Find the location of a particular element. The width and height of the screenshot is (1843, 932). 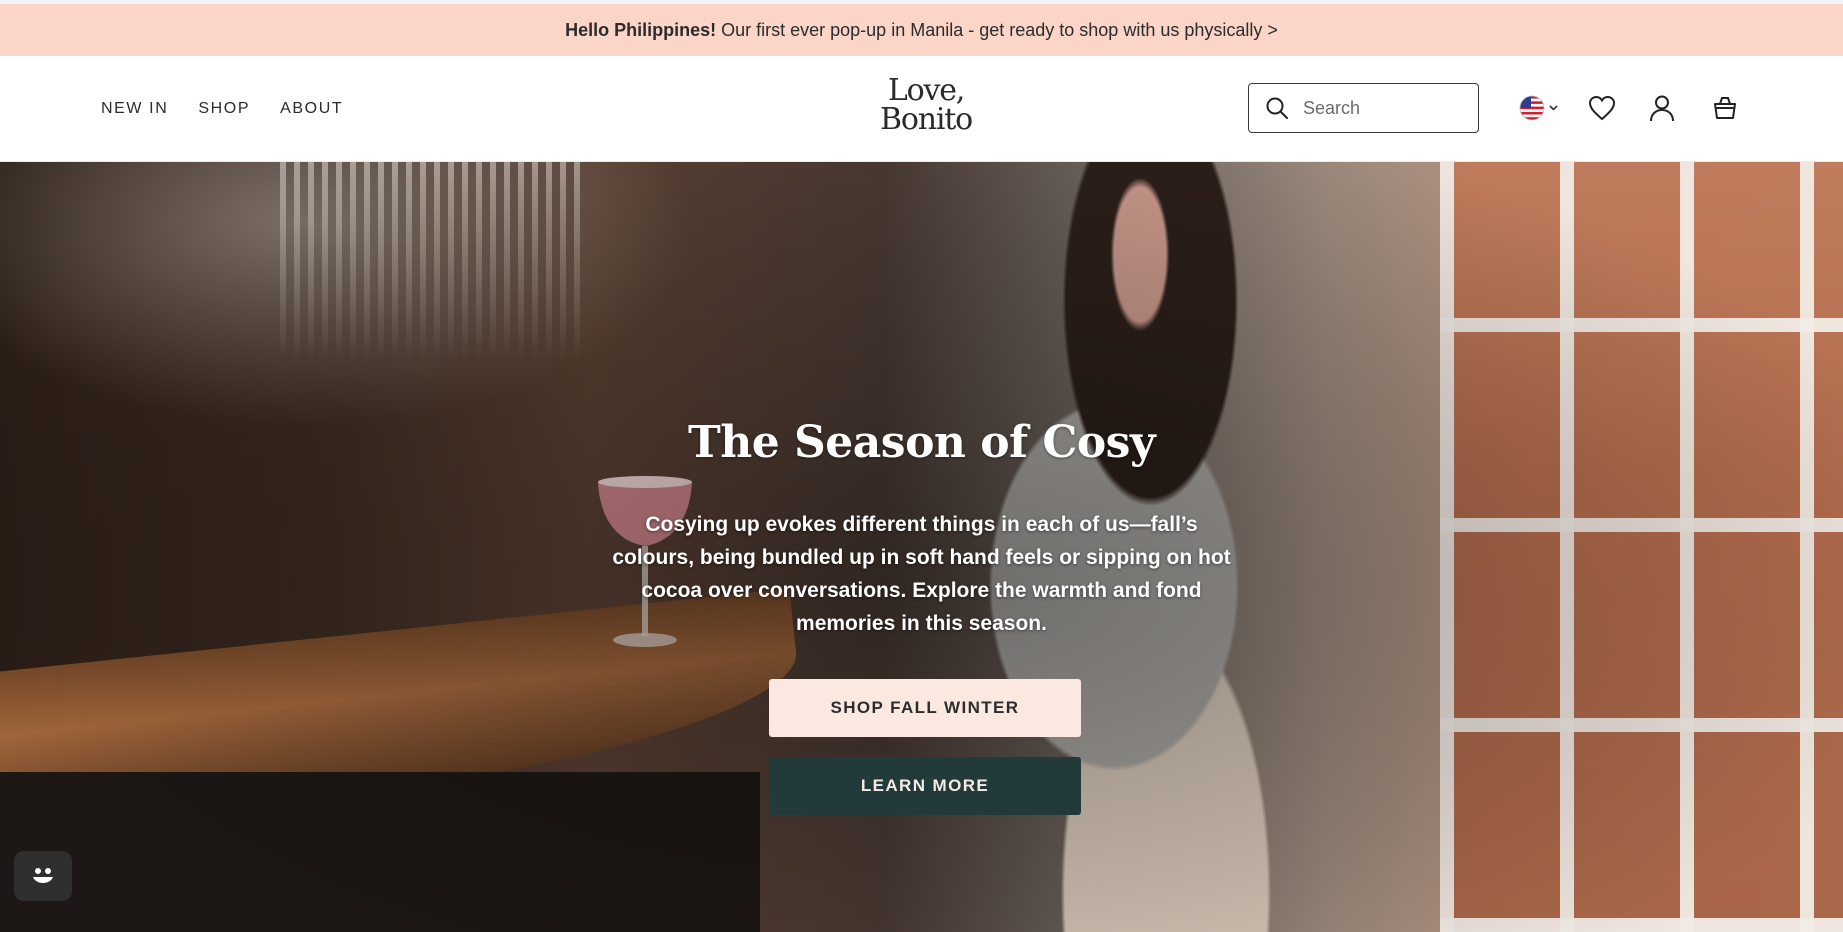

main-nav: NEW IN SHOP ABOUT is located at coordinates (222, 109).